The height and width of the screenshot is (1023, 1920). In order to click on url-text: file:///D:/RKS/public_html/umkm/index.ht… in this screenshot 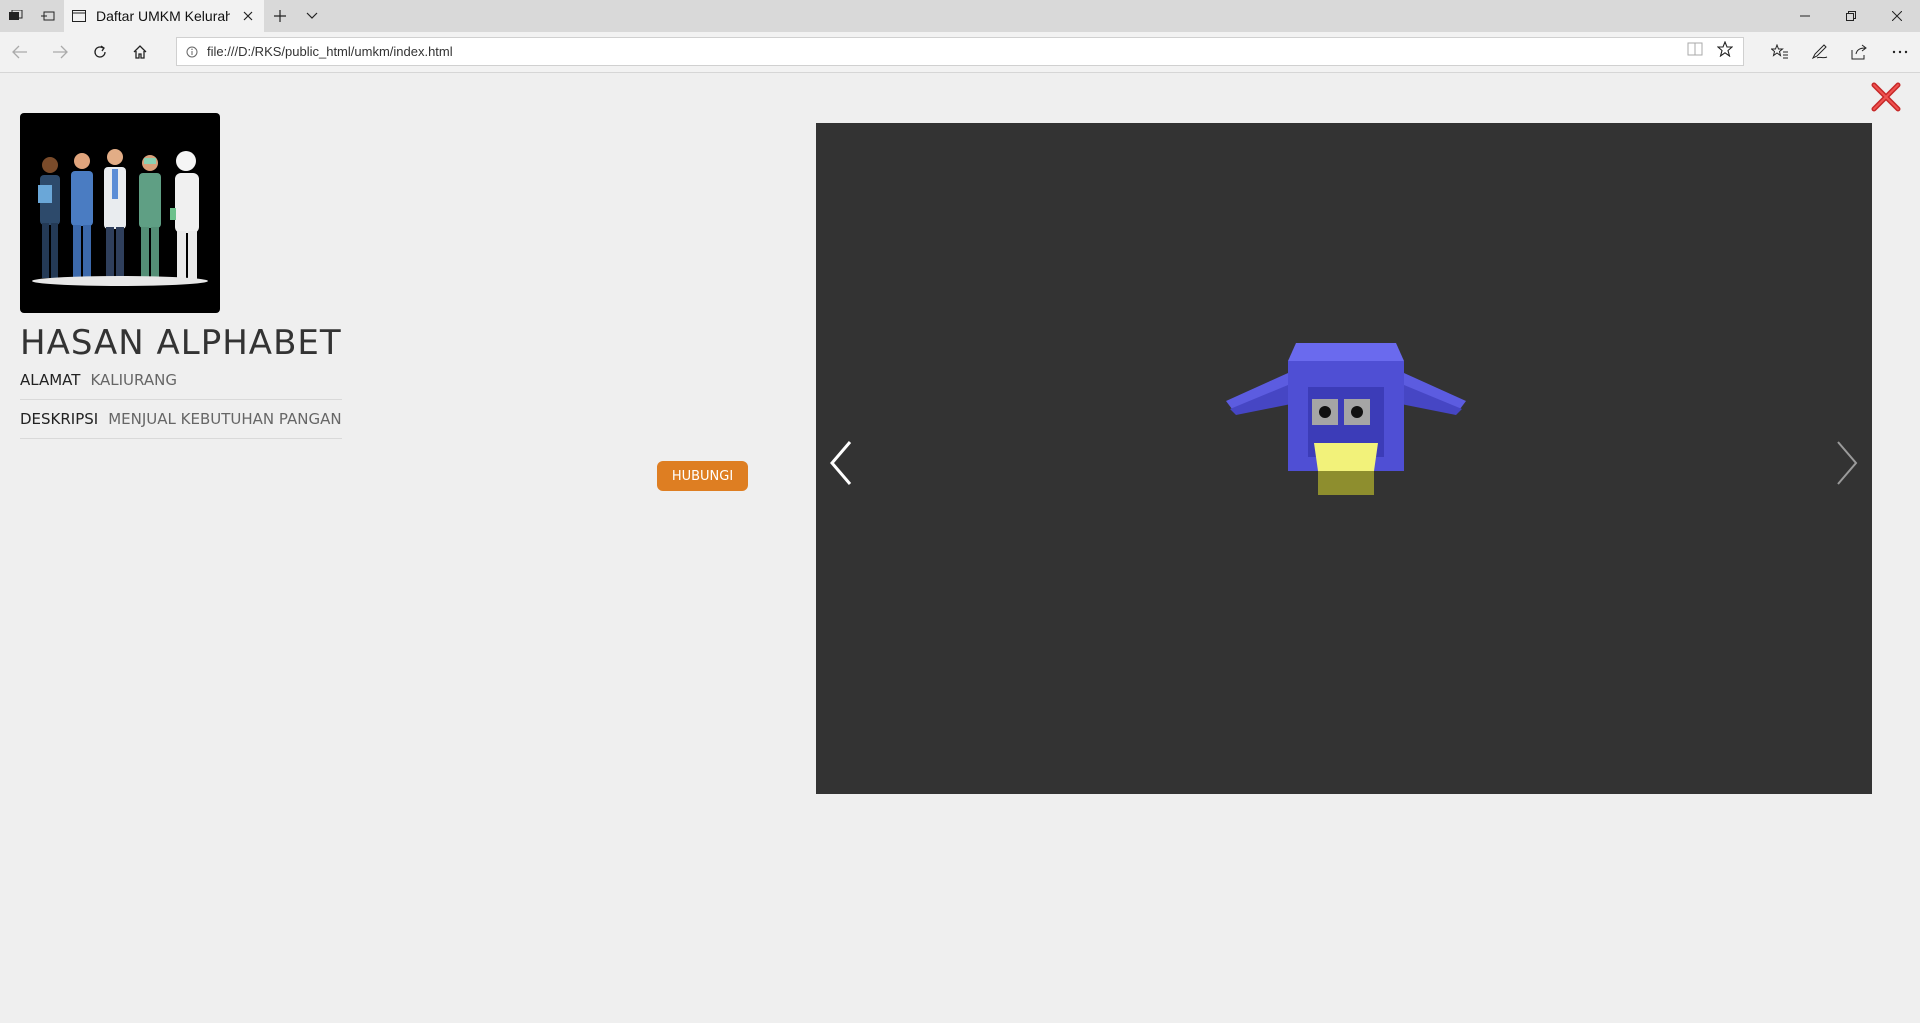, I will do `click(947, 51)`.